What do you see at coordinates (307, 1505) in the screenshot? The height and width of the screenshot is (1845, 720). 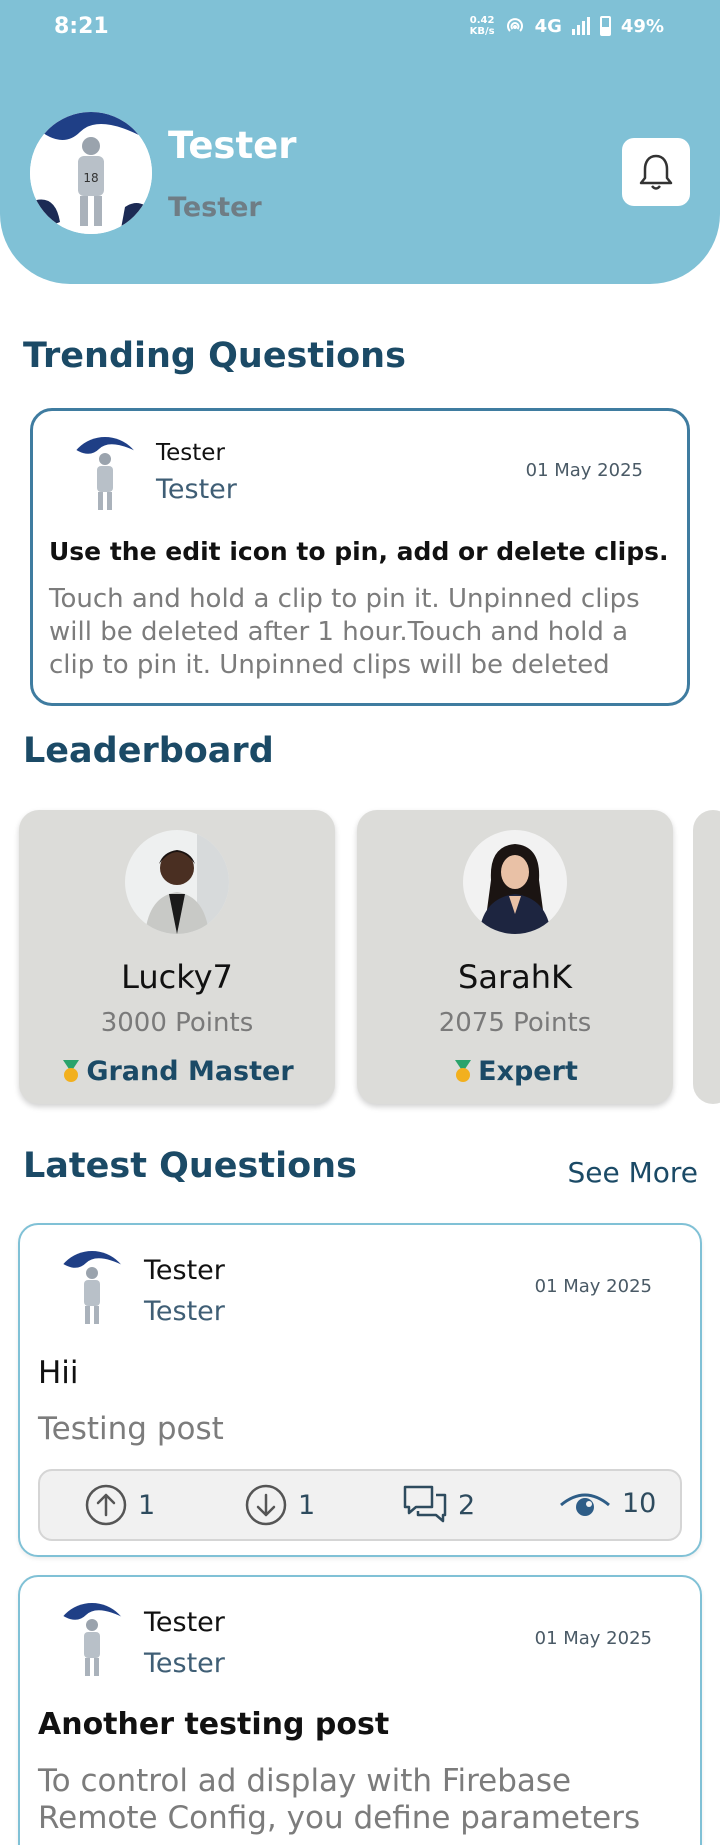 I see `downvote-count: 1` at bounding box center [307, 1505].